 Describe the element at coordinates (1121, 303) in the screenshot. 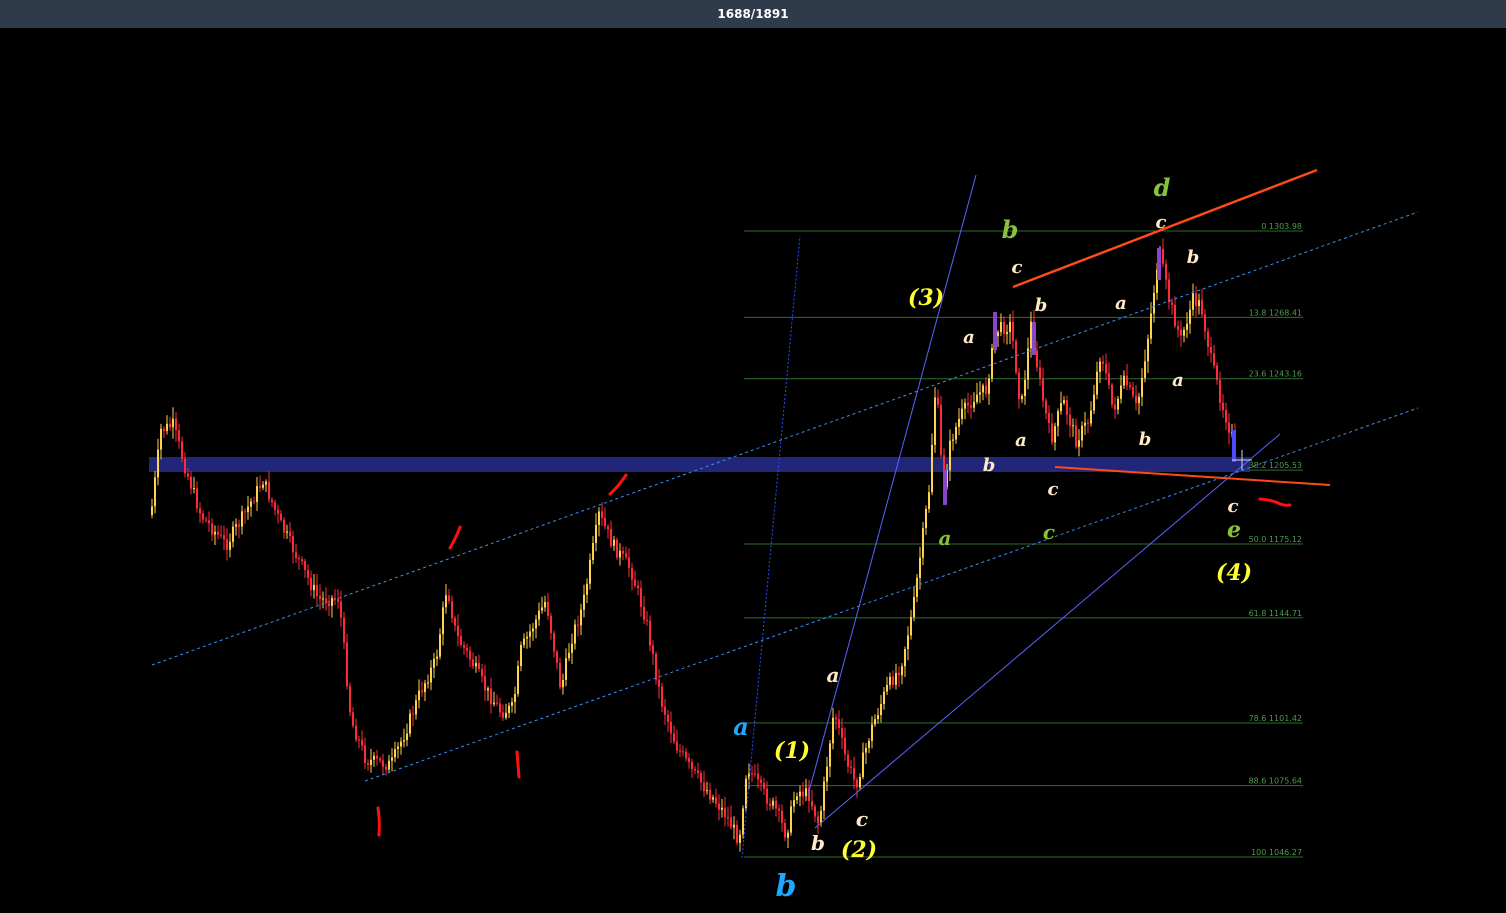

I see `wave-label-21: a` at that location.